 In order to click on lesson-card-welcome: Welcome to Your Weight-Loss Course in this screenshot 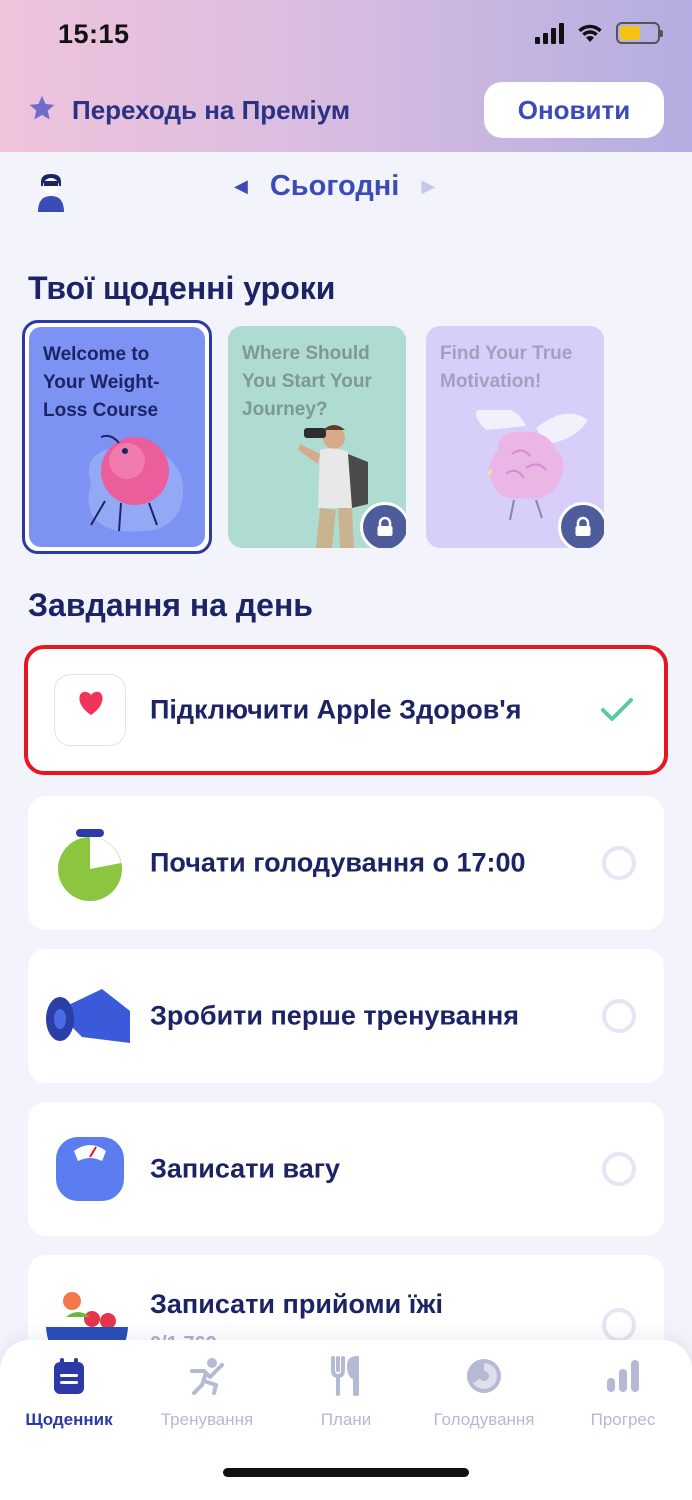, I will do `click(117, 437)`.